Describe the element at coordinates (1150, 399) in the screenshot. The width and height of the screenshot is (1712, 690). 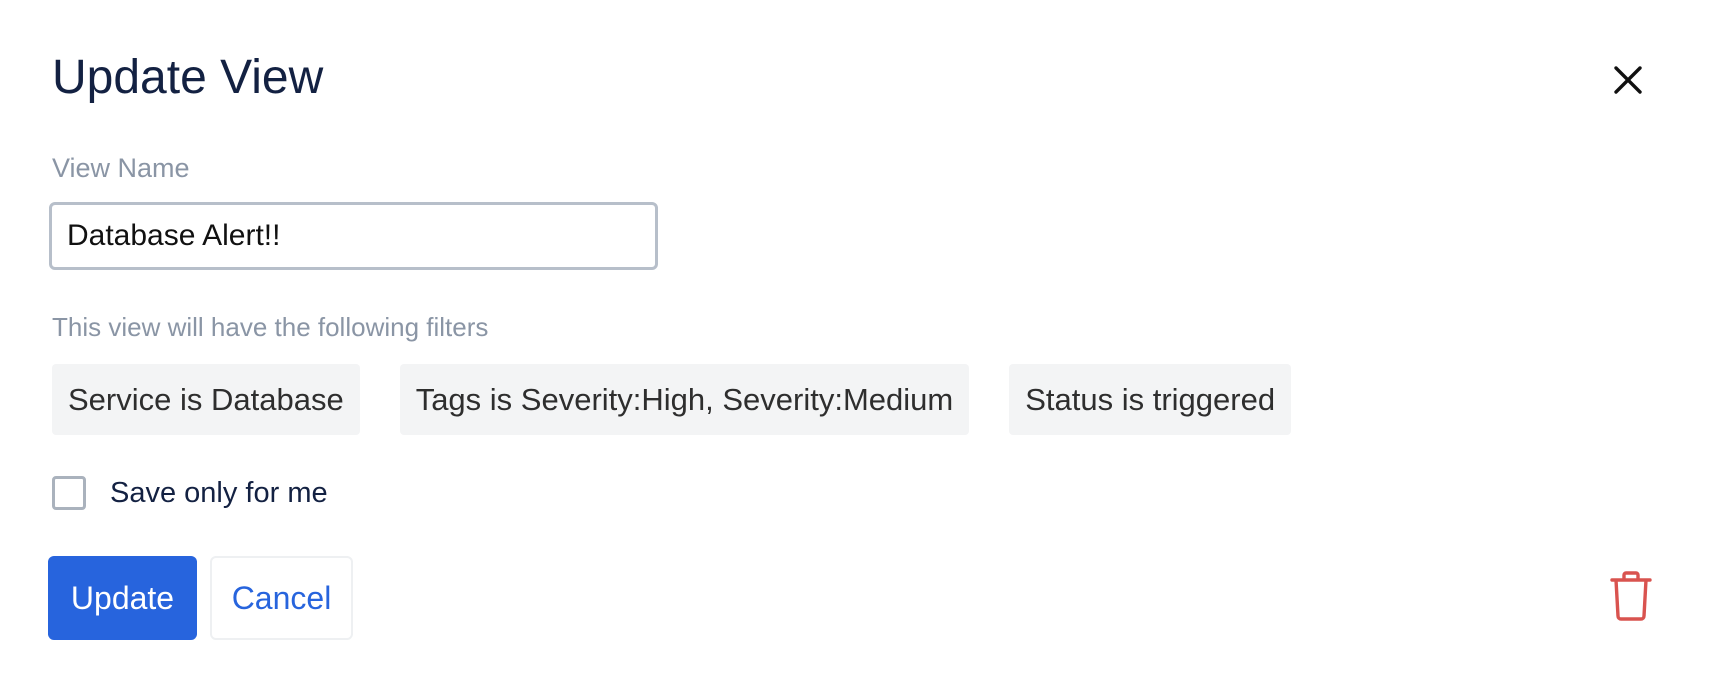
I see `filter-chip-status: Status is triggered` at that location.